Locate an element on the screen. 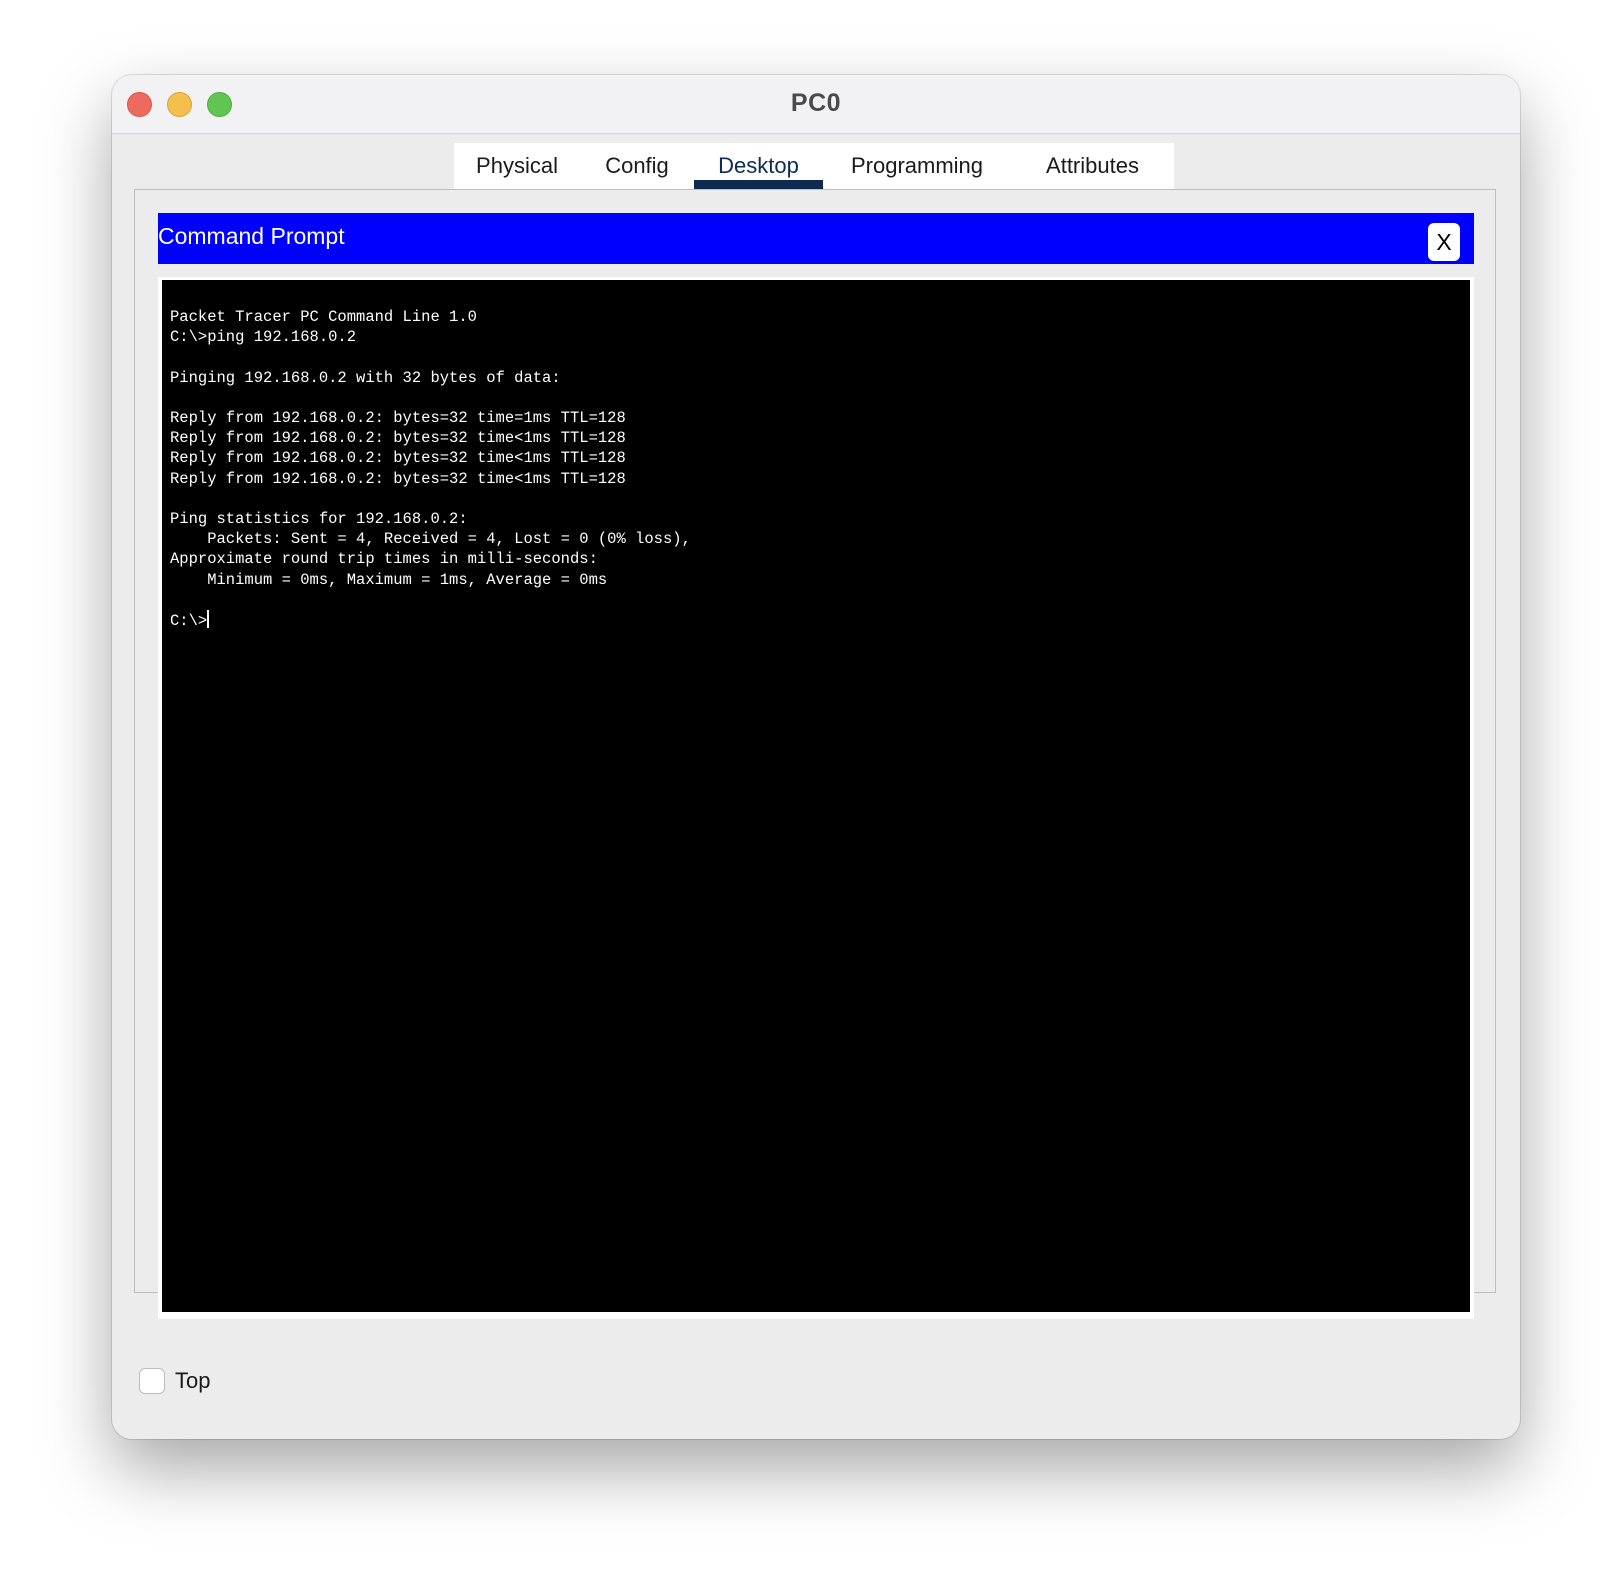 The height and width of the screenshot is (1580, 1624). tab-physical: Physical is located at coordinates (517, 166).